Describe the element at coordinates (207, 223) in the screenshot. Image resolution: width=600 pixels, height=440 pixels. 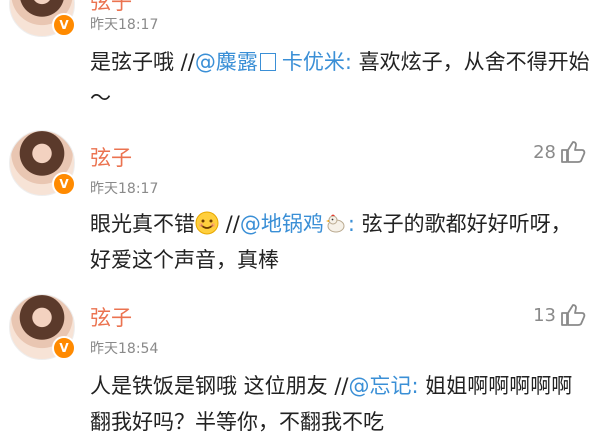
I see `smiling-face-emoji` at that location.